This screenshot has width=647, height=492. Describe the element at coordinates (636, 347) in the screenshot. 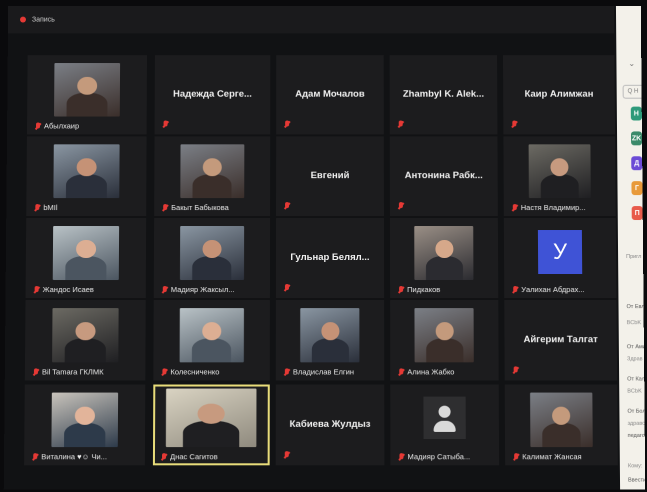

I see `chat-text: От Ами` at that location.